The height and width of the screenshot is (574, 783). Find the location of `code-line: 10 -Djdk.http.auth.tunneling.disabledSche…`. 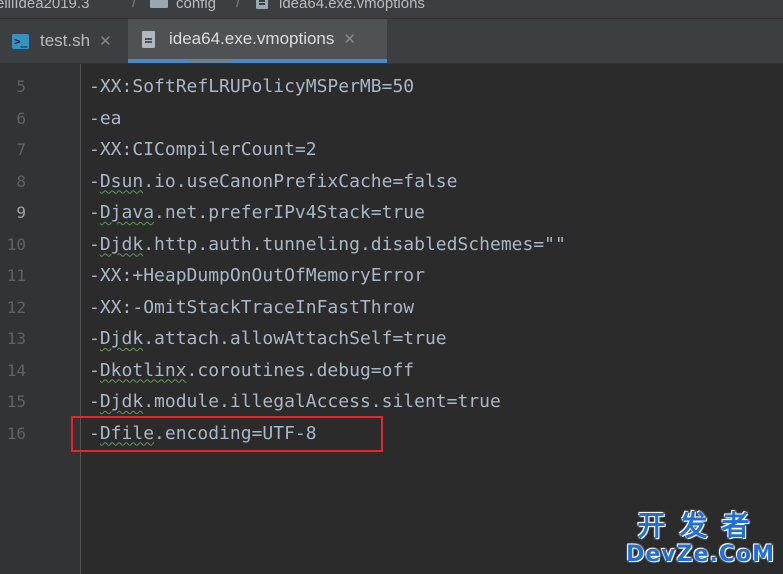

code-line: 10 -Djdk.http.auth.tunneling.disabledSche… is located at coordinates (391, 244).